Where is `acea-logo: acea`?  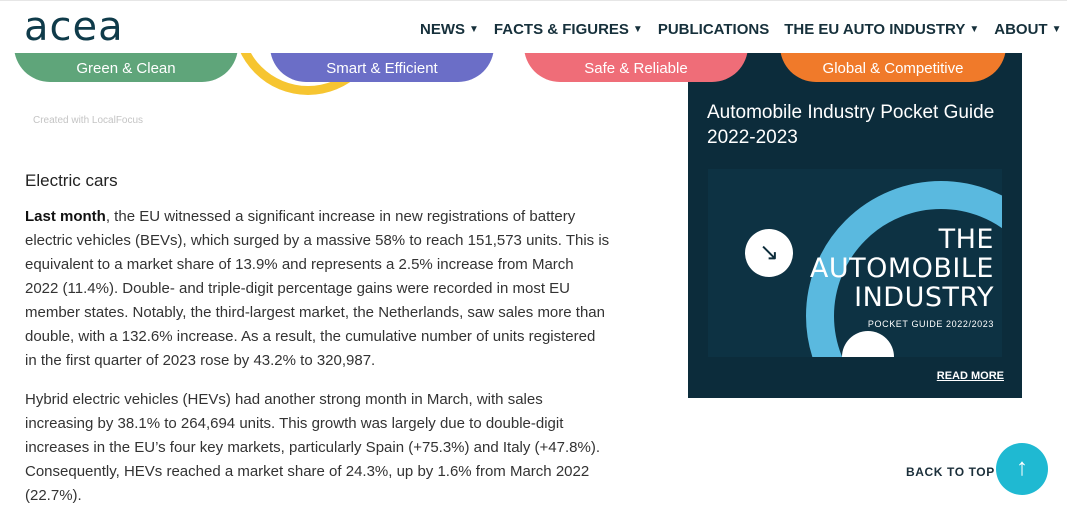 acea-logo: acea is located at coordinates (74, 27).